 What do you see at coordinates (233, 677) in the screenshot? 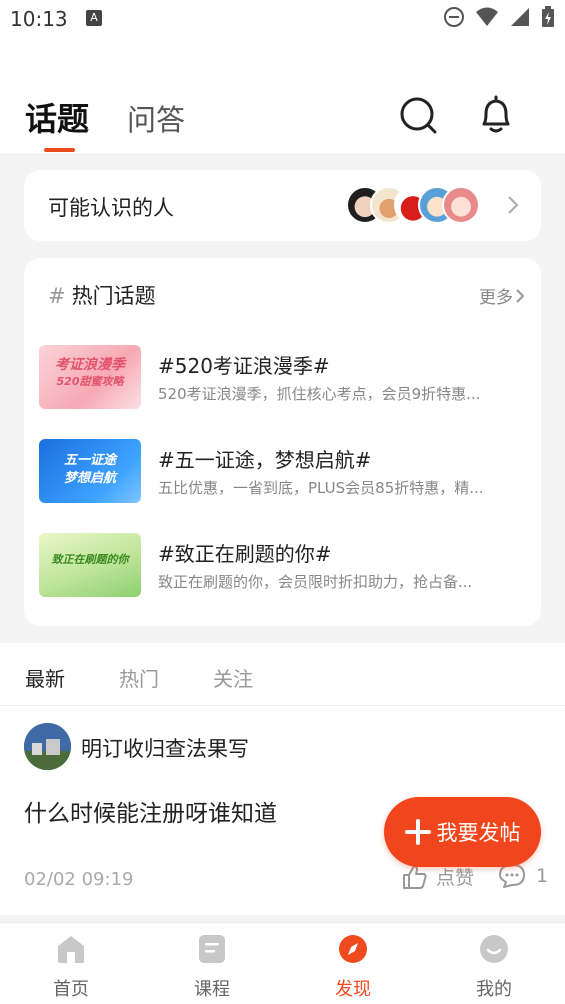
I see `tab-following: 关注` at bounding box center [233, 677].